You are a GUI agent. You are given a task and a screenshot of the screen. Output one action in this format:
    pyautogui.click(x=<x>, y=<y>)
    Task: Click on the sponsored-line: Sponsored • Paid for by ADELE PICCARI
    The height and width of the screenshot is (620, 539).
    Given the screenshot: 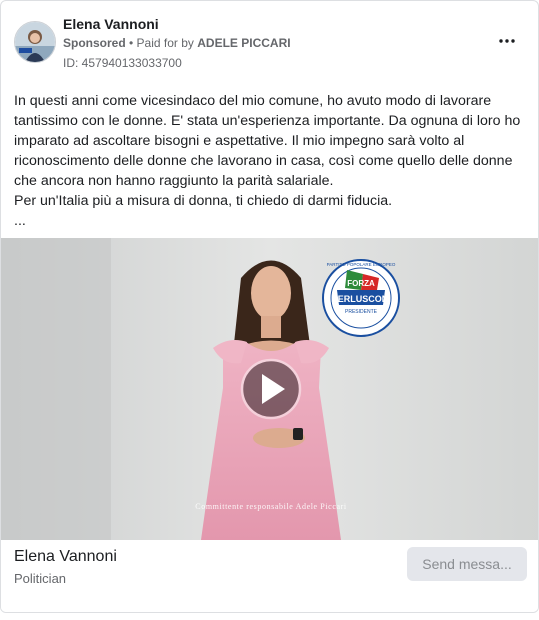 What is the action you would take?
    pyautogui.click(x=177, y=43)
    